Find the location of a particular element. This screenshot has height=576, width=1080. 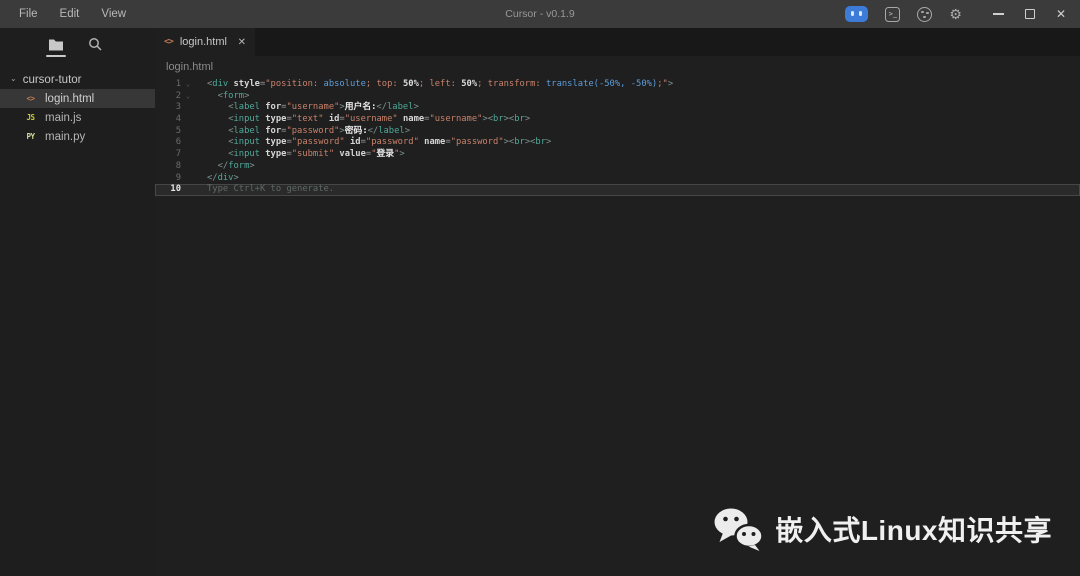

code-line-8: 8 </form> is located at coordinates (617, 167).